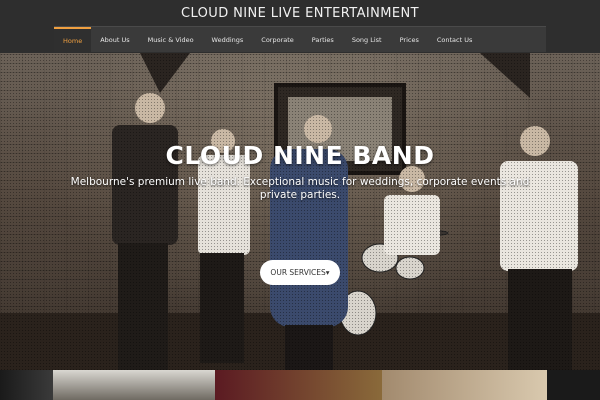  Describe the element at coordinates (114, 39) in the screenshot. I see `nav-item-about-us: About Us` at that location.